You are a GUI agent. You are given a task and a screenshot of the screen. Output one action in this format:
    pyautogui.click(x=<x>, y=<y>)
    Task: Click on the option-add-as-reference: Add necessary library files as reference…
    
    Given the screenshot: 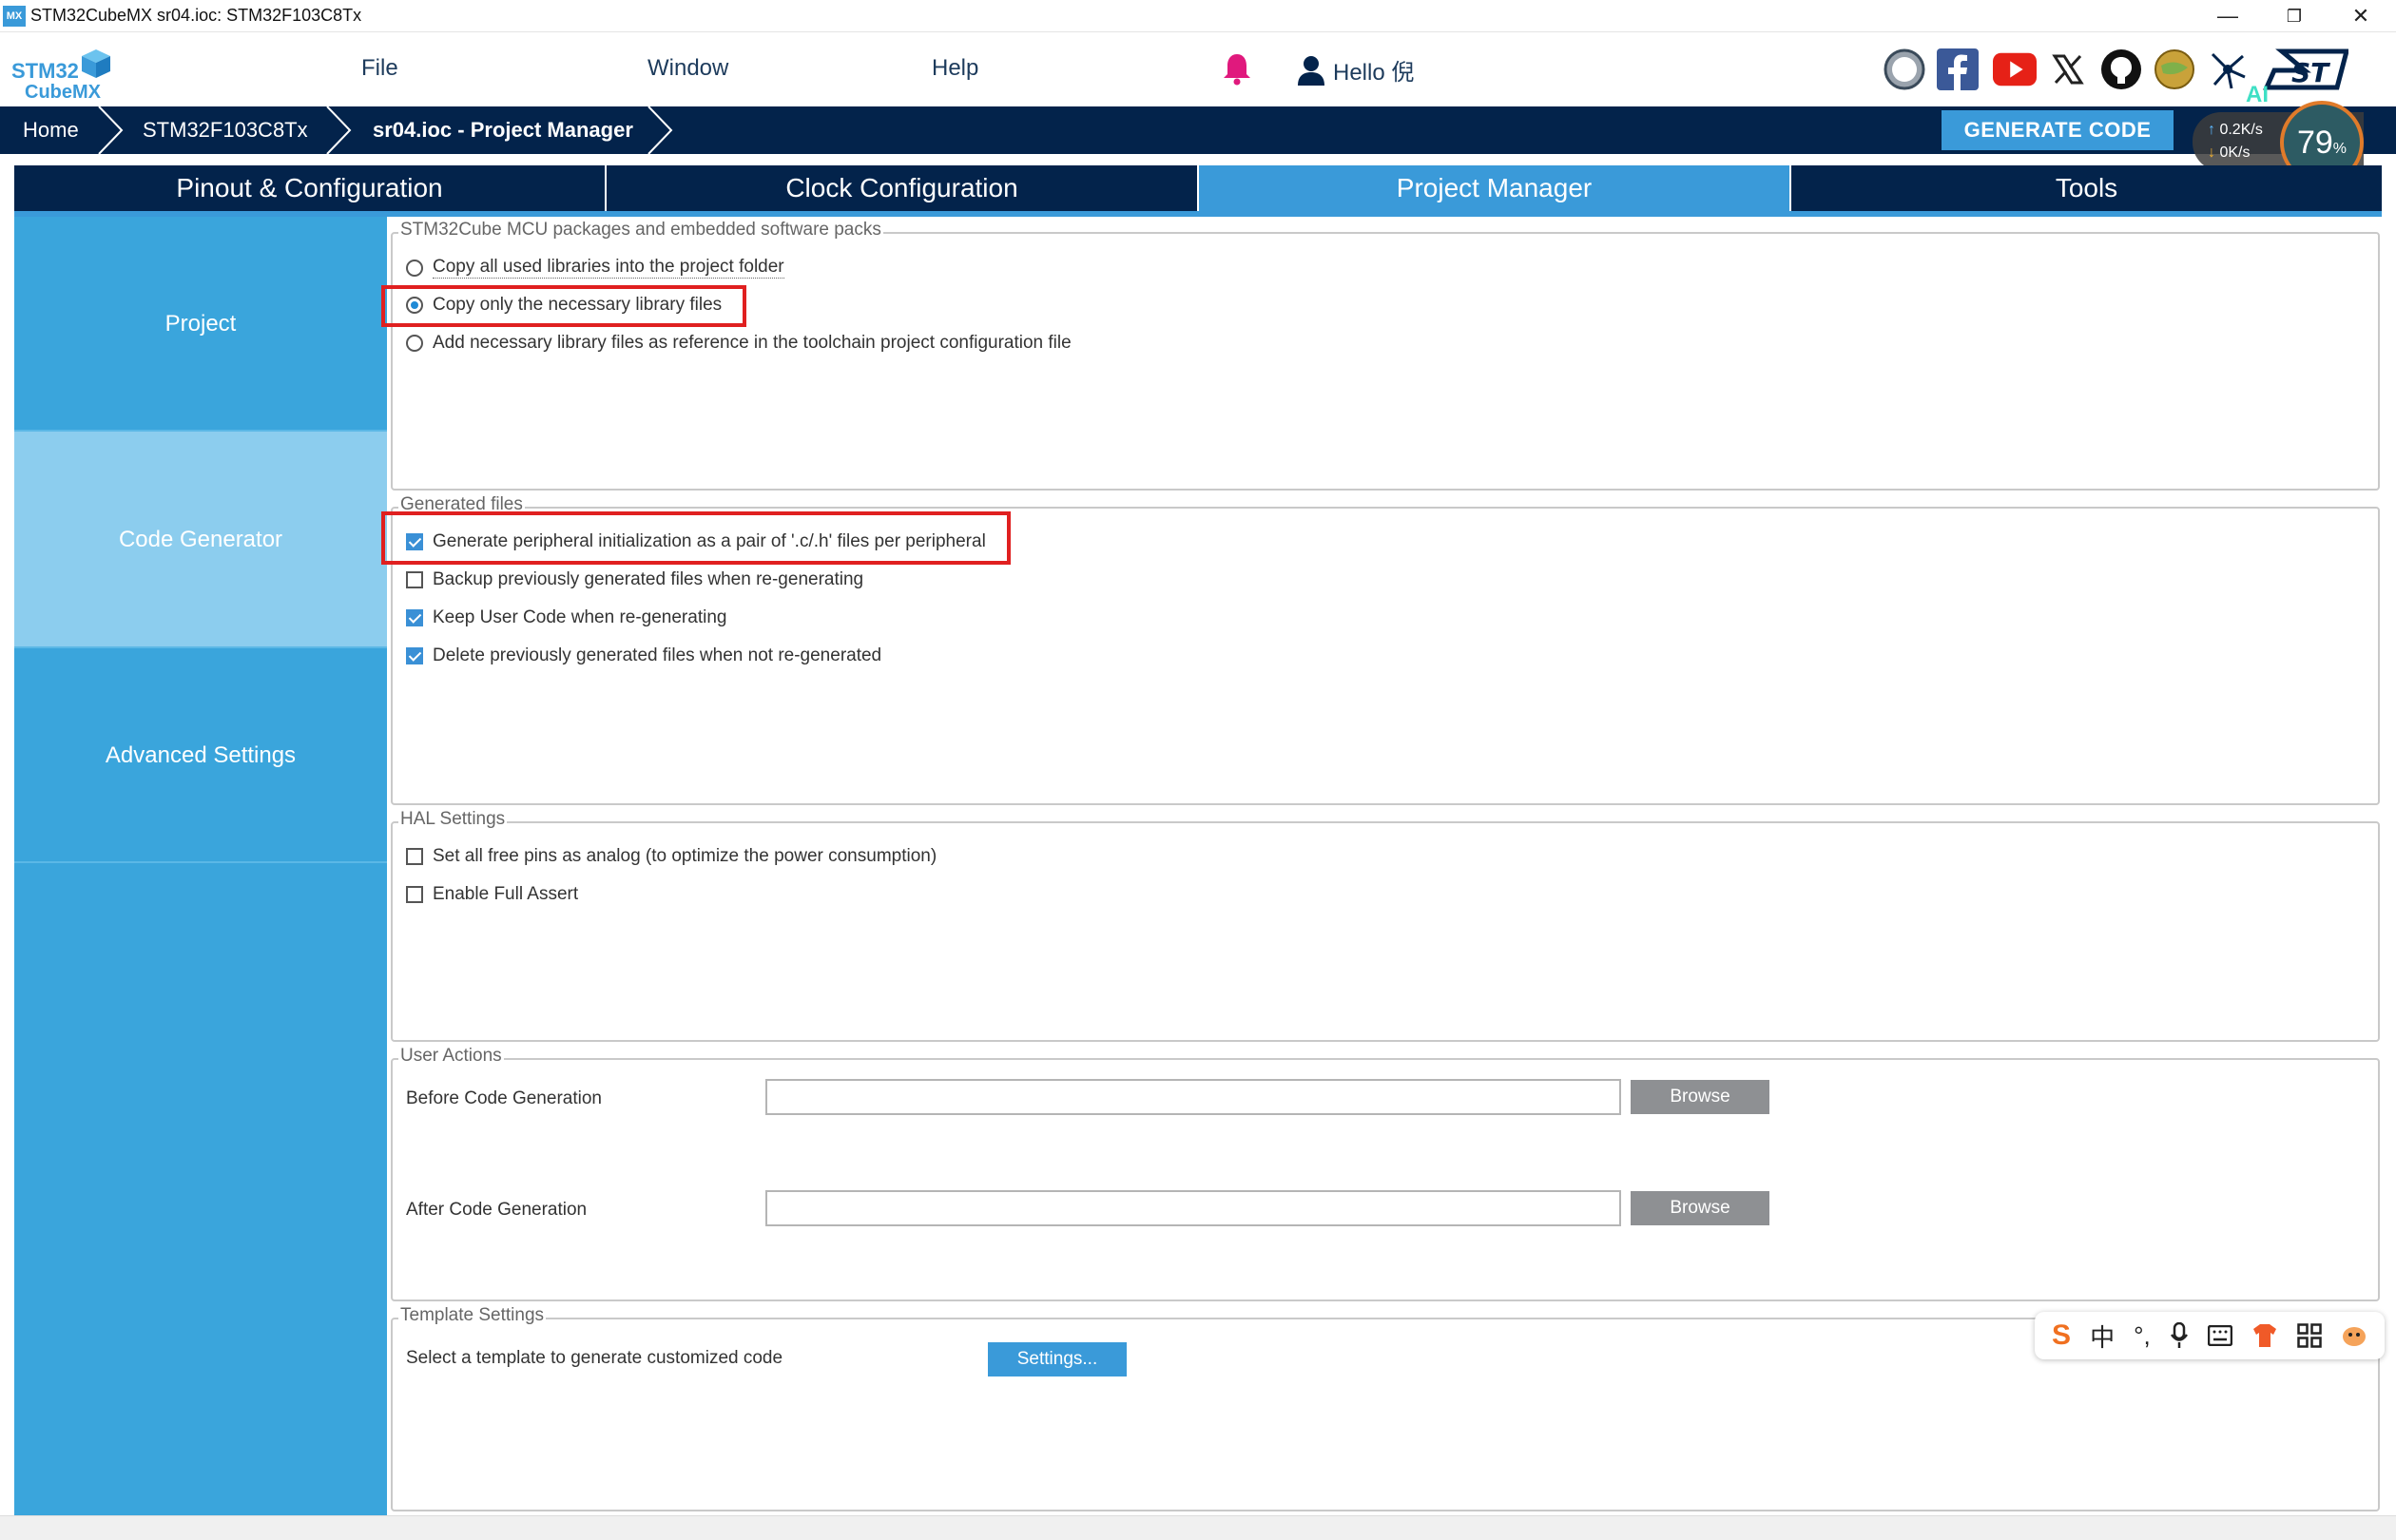 What is the action you would take?
    pyautogui.click(x=739, y=343)
    